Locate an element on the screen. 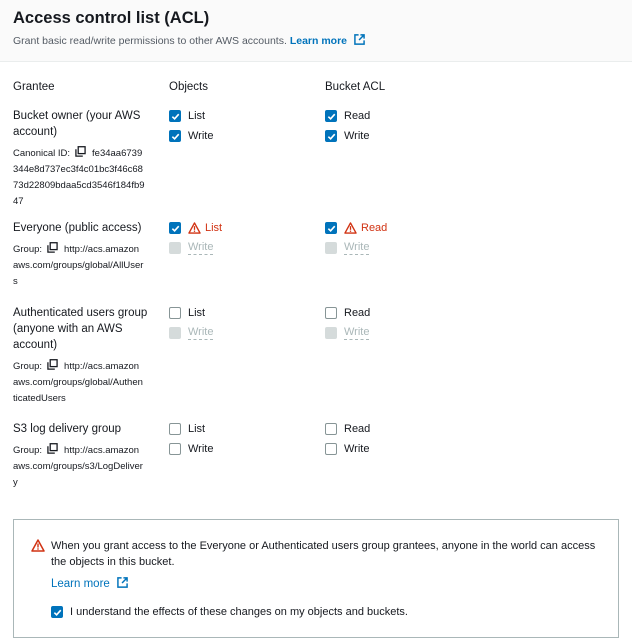 This screenshot has height=639, width=632. identifier-text: 47 is located at coordinates (18, 201).